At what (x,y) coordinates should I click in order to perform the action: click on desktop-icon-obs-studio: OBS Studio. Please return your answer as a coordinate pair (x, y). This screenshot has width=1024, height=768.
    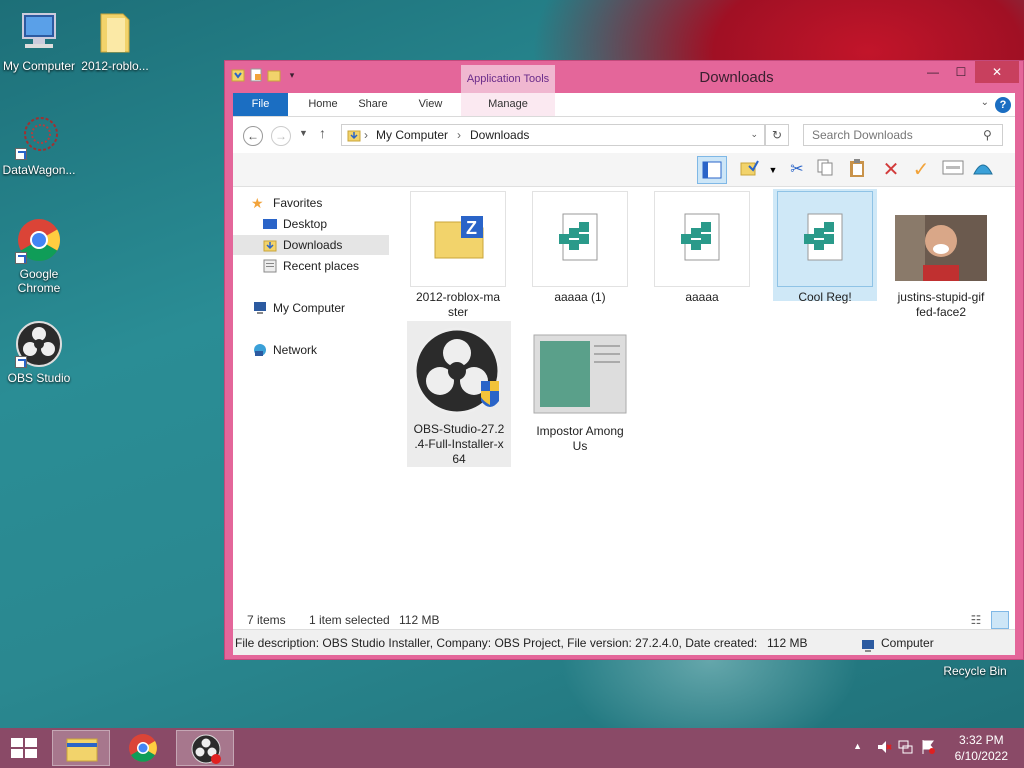
    Looking at the image, I should click on (39, 352).